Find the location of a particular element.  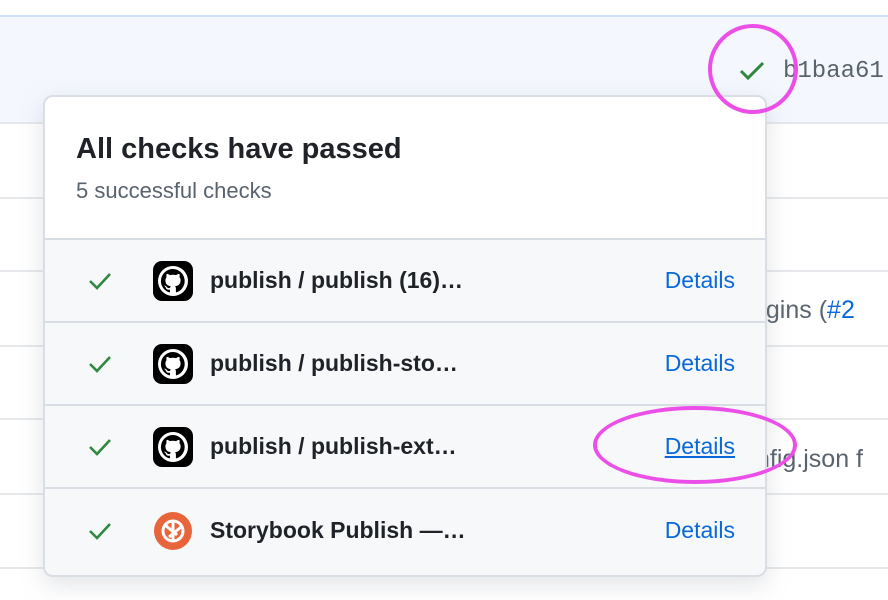

check-row: publish / publish-sto… Details is located at coordinates (405, 364).